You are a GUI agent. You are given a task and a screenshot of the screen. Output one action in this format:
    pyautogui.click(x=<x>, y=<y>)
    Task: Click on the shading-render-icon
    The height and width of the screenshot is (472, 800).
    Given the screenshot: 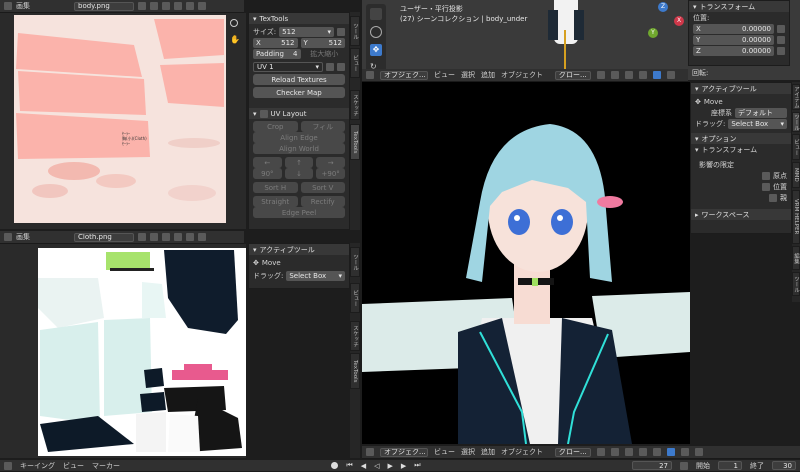 What is the action you would take?
    pyautogui.click(x=699, y=452)
    